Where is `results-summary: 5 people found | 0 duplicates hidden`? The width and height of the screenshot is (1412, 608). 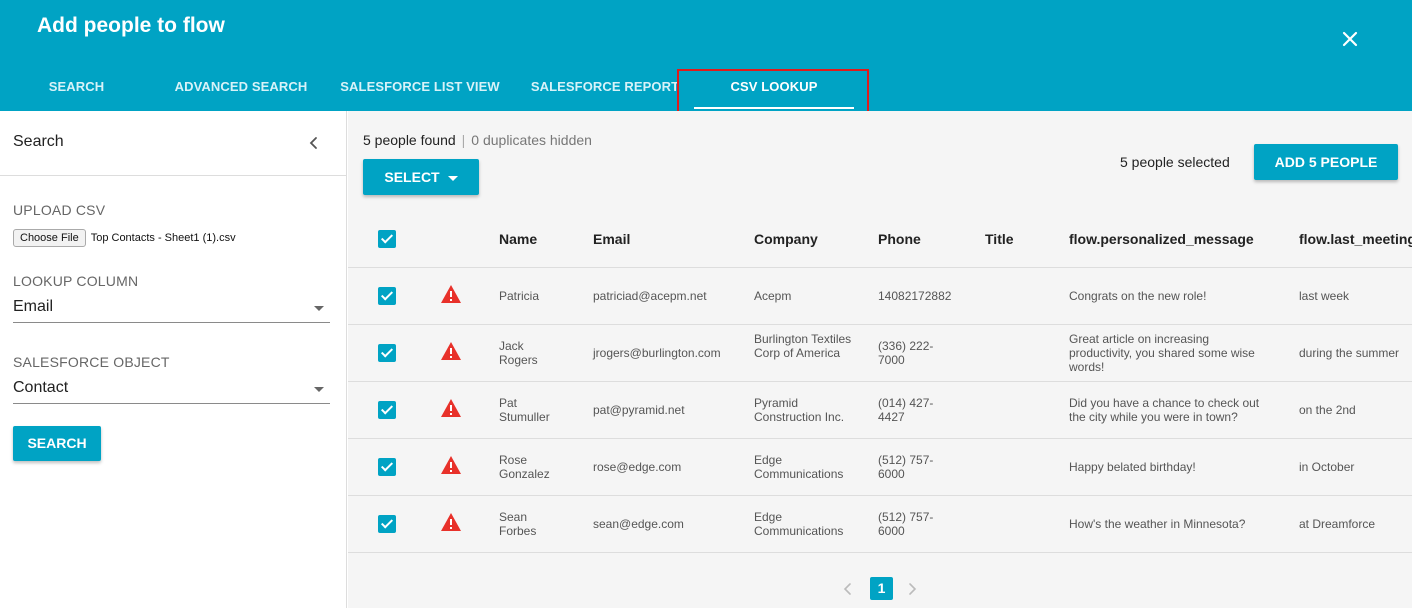 results-summary: 5 people found | 0 duplicates hidden is located at coordinates (477, 140).